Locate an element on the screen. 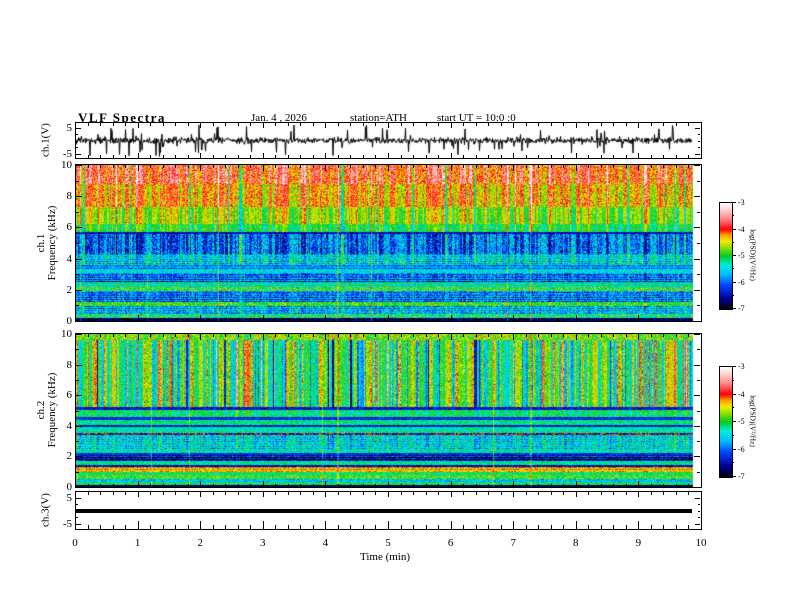 This screenshot has width=792, height=612. colorbar-tick-label: -6 is located at coordinates (741, 449).